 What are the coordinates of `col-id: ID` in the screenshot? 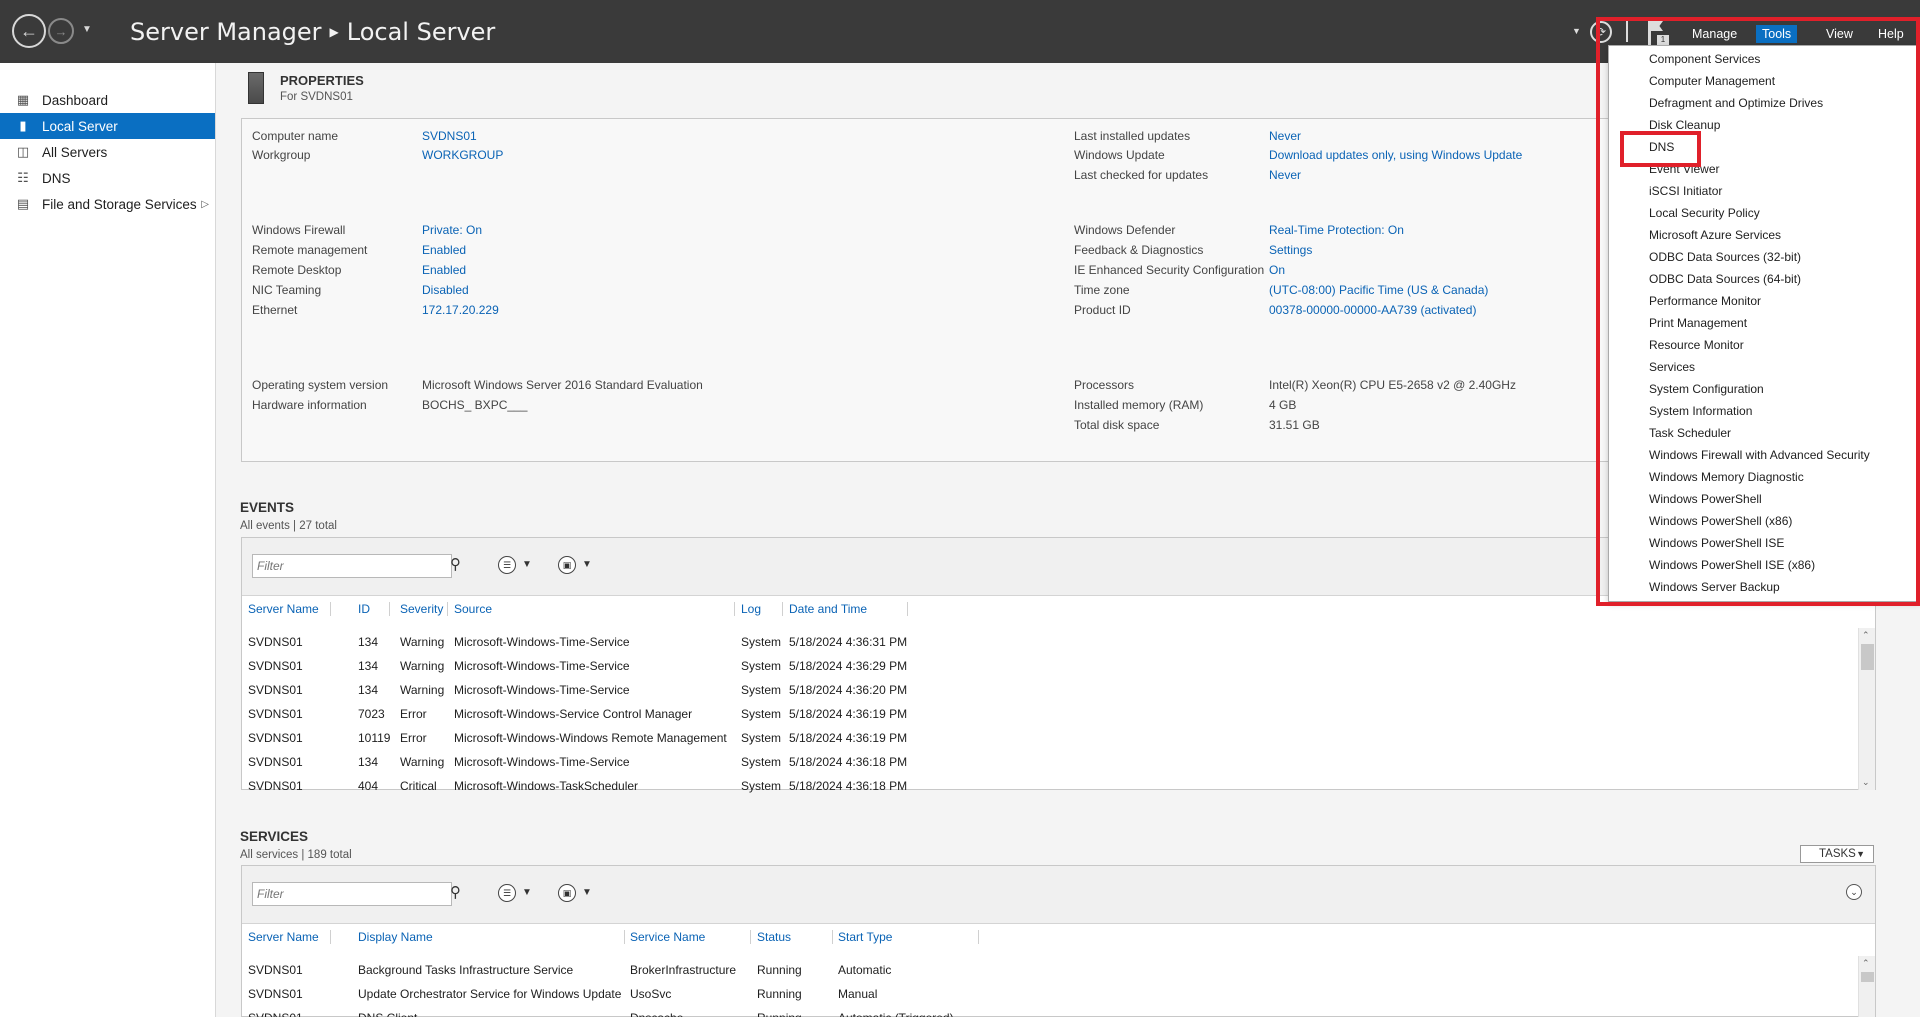 It's located at (364, 609).